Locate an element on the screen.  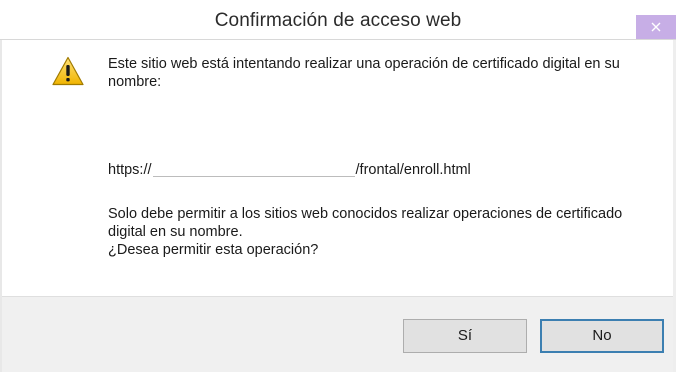
url-prefix: https:// is located at coordinates (130, 170).